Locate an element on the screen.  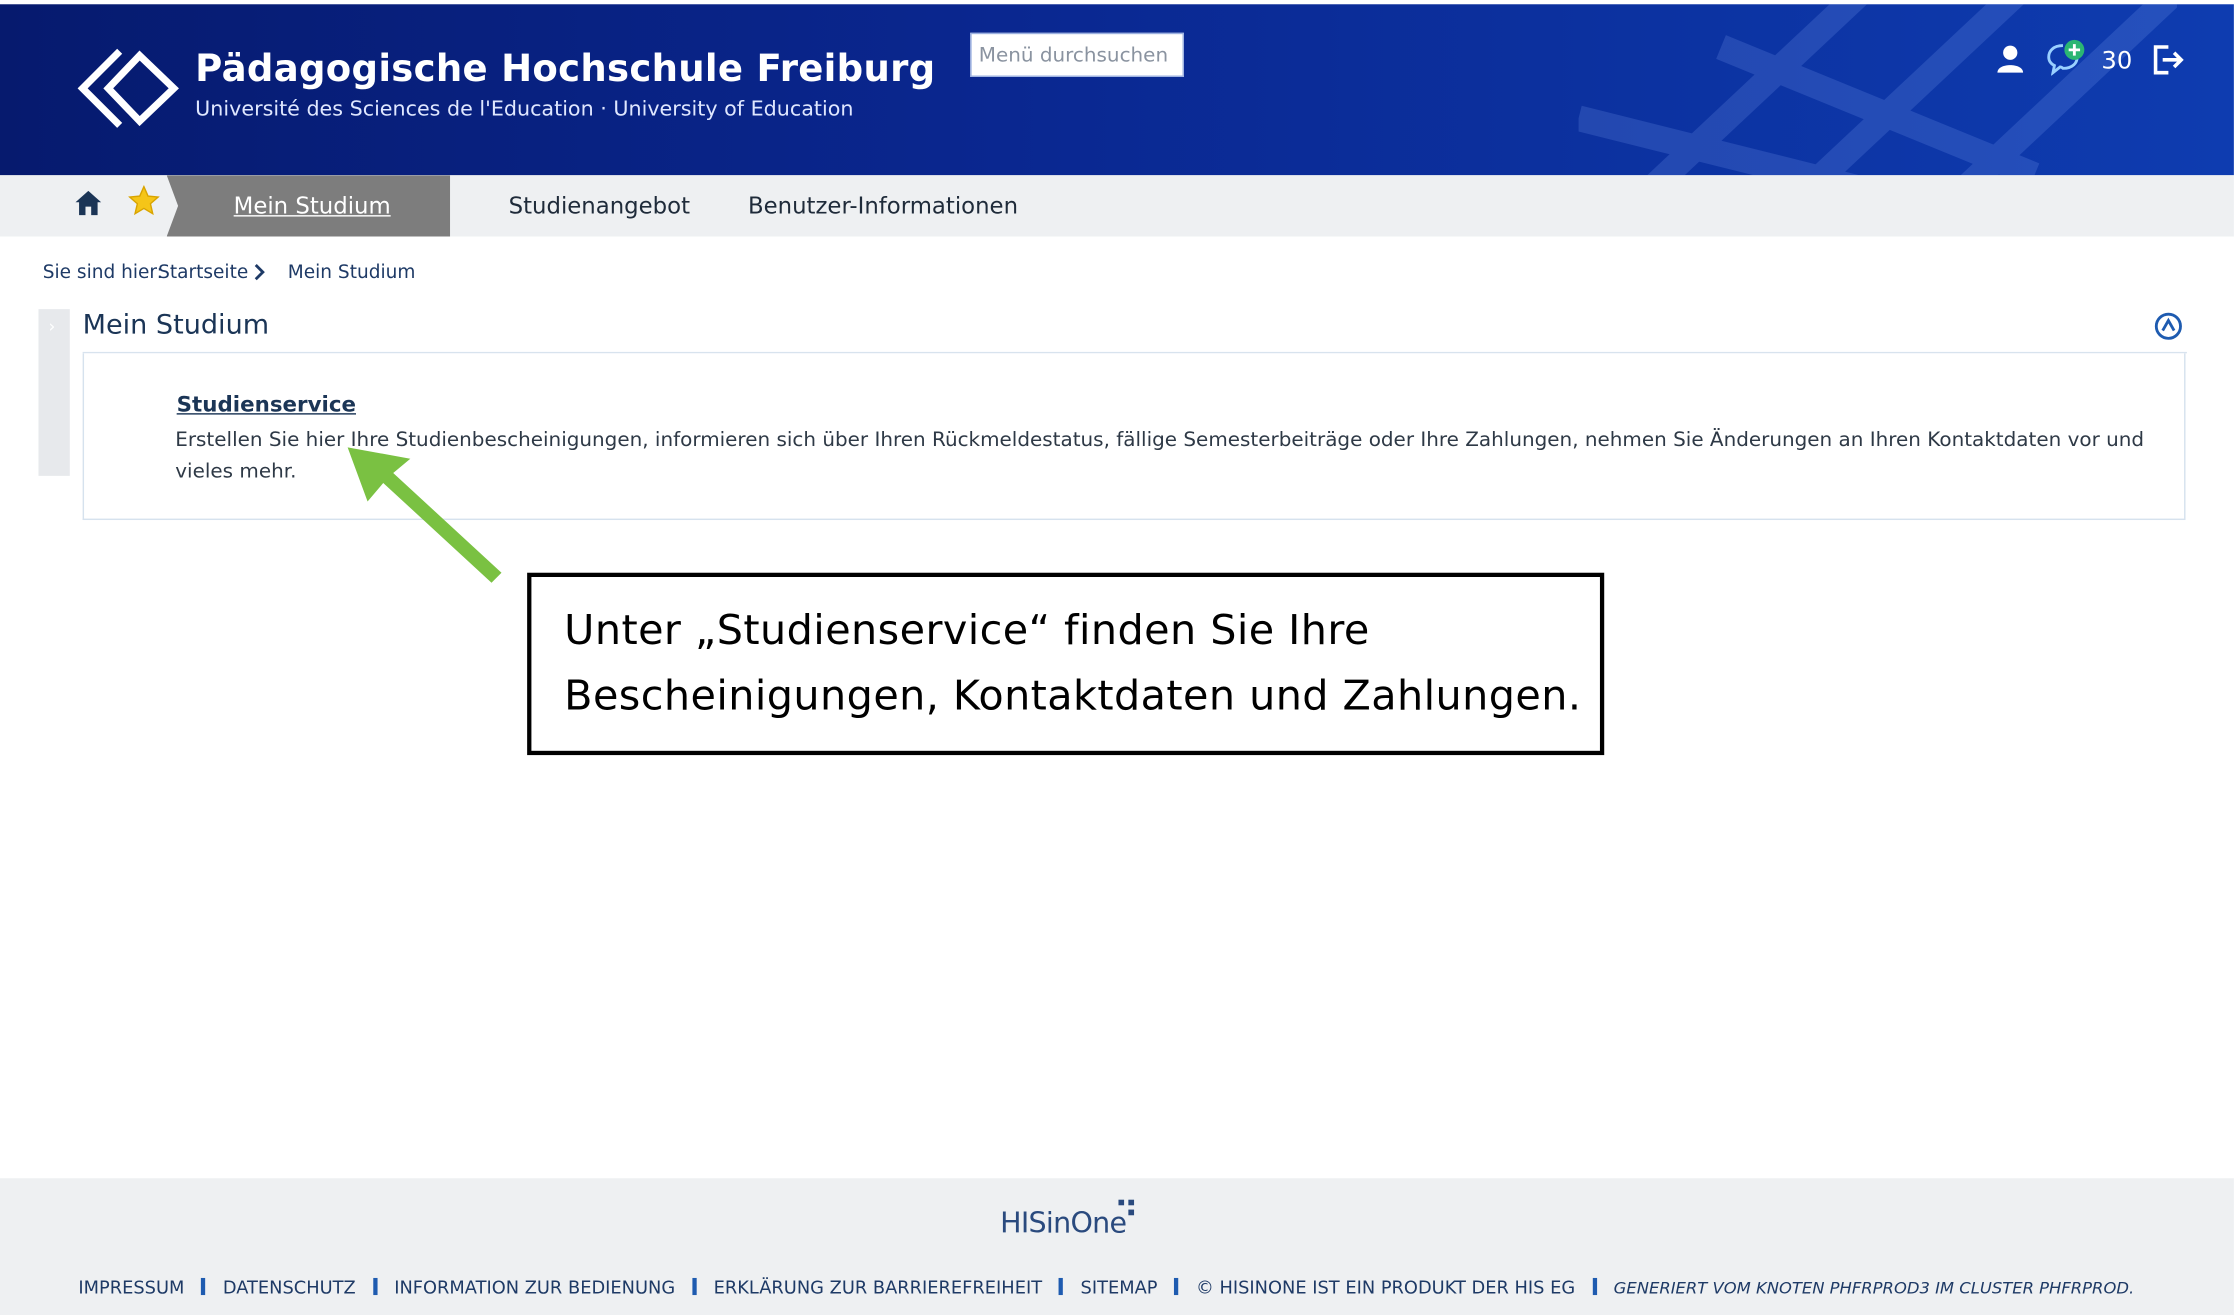
footer-link-datenschutz: DATENSCHUTZ is located at coordinates (289, 1287).